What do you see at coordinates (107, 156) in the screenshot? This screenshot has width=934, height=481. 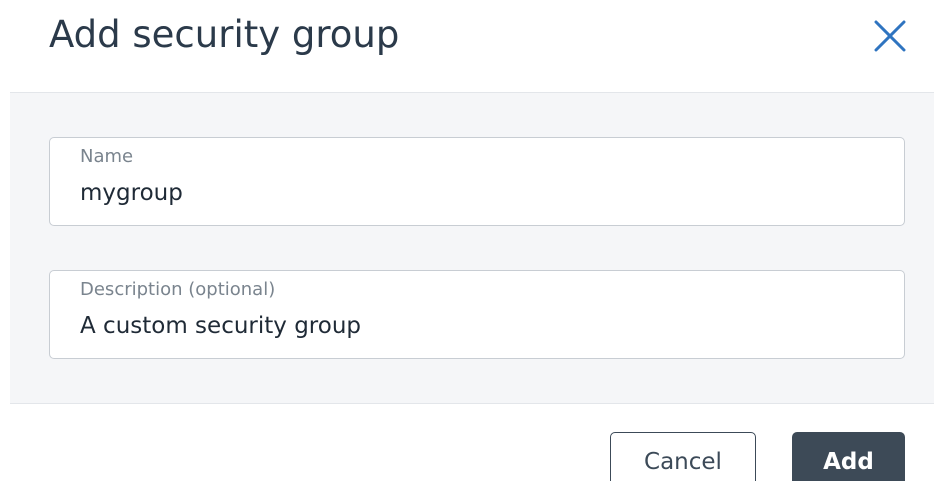 I see `name-label: Name` at bounding box center [107, 156].